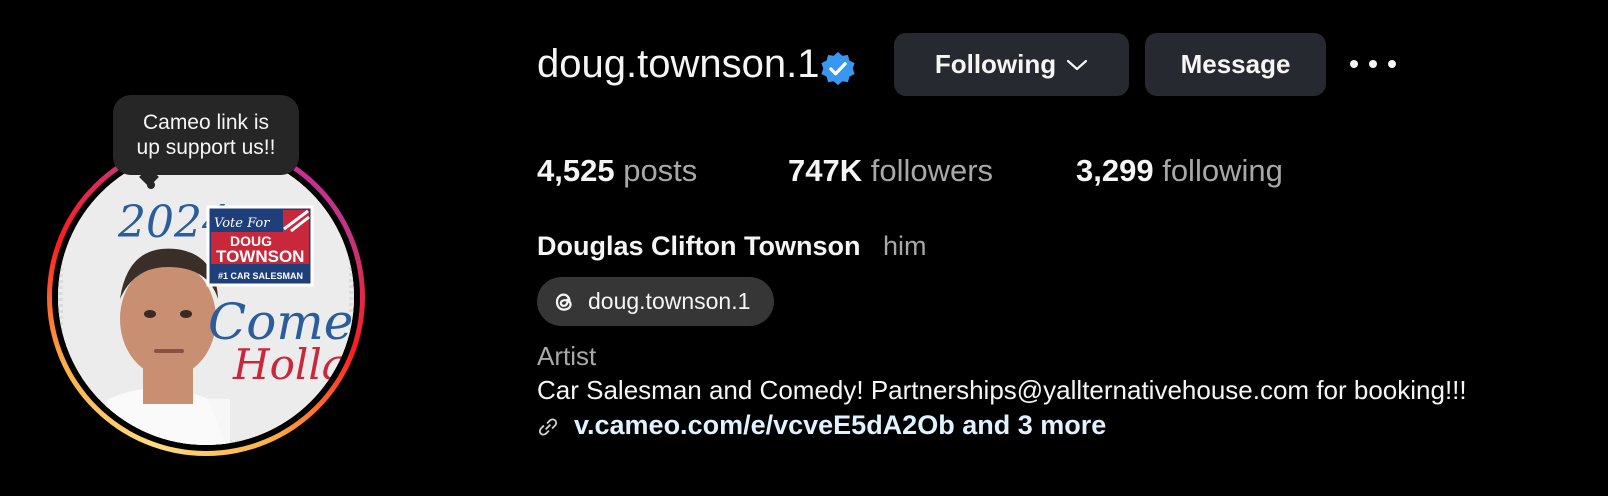  I want to click on followers-label: followers, so click(932, 170).